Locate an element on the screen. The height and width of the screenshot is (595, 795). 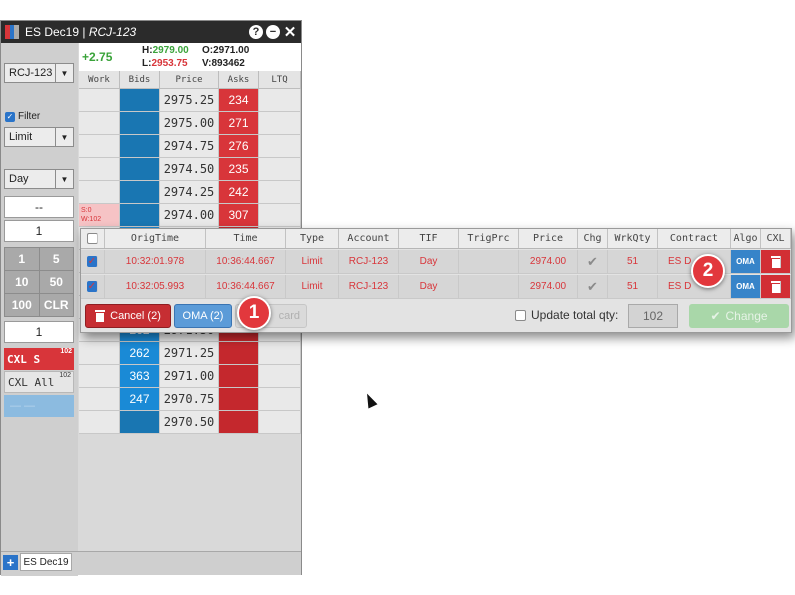
total-qty-input: 102 is located at coordinates (653, 316).